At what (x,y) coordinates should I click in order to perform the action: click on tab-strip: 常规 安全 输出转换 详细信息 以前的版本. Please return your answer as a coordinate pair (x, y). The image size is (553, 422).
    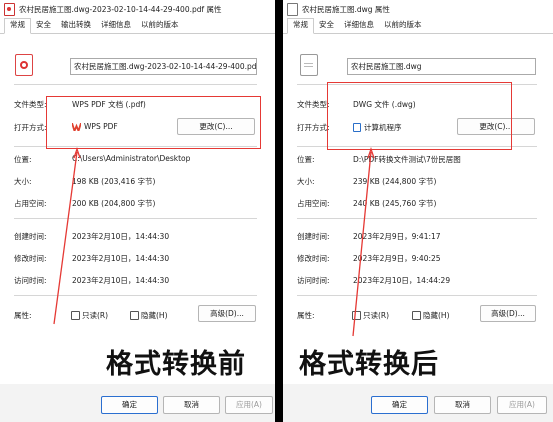
    Looking at the image, I should click on (137, 26).